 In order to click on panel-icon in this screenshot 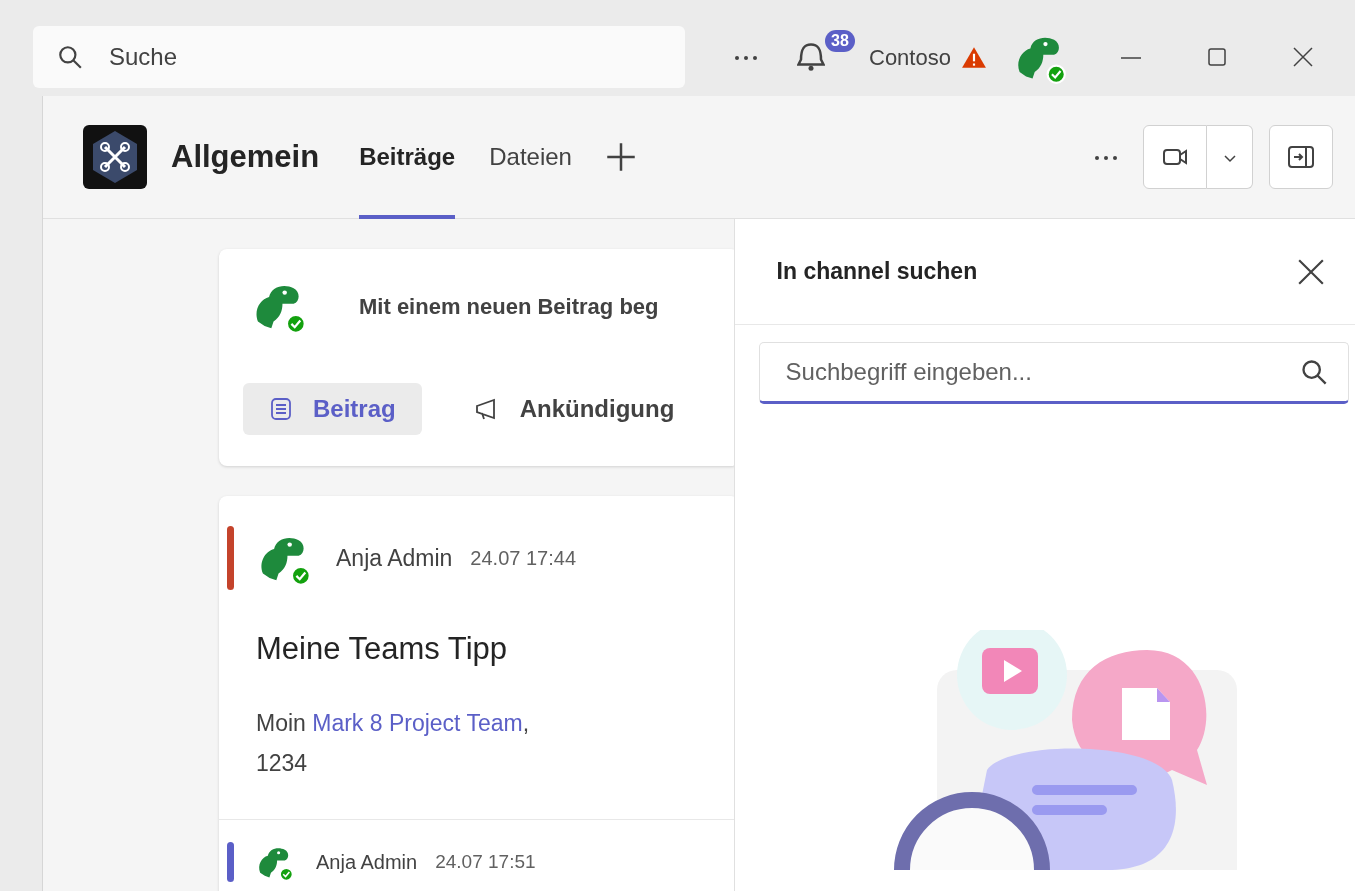, I will do `click(1301, 157)`.